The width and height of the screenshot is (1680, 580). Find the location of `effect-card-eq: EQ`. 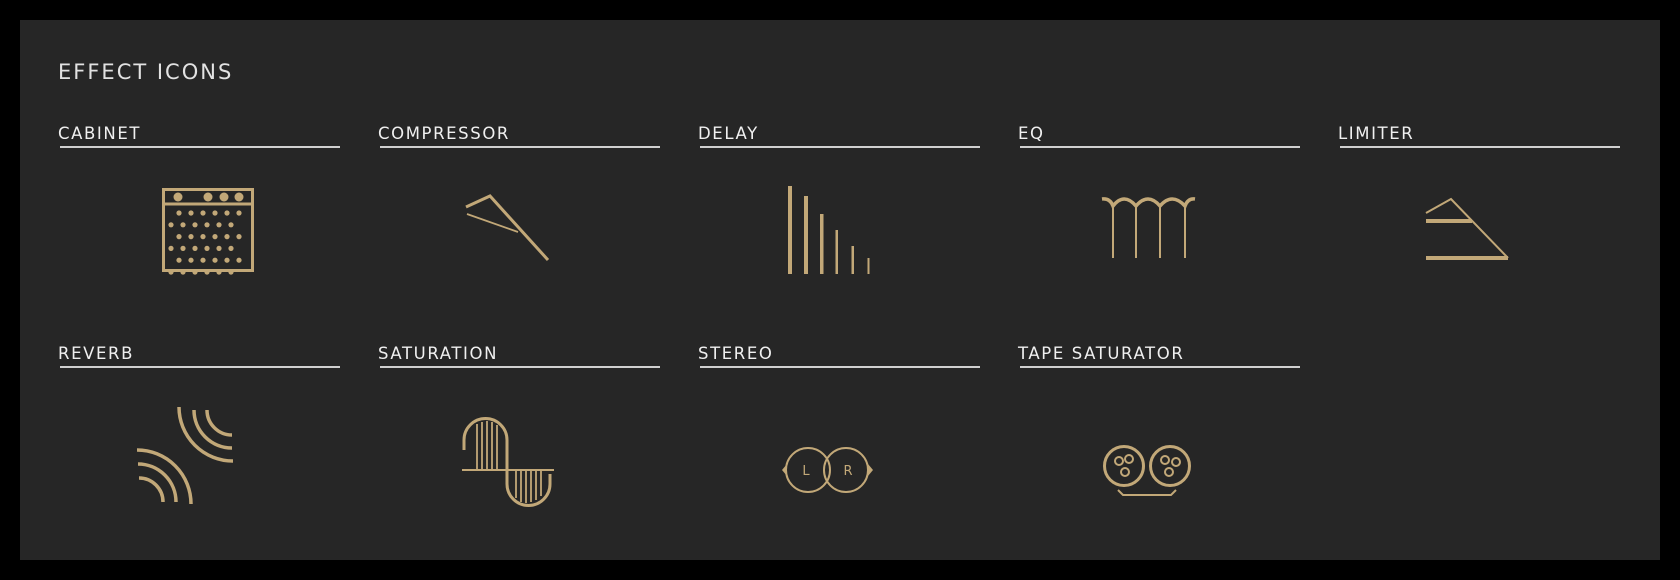

effect-card-eq: EQ is located at coordinates (1159, 226).